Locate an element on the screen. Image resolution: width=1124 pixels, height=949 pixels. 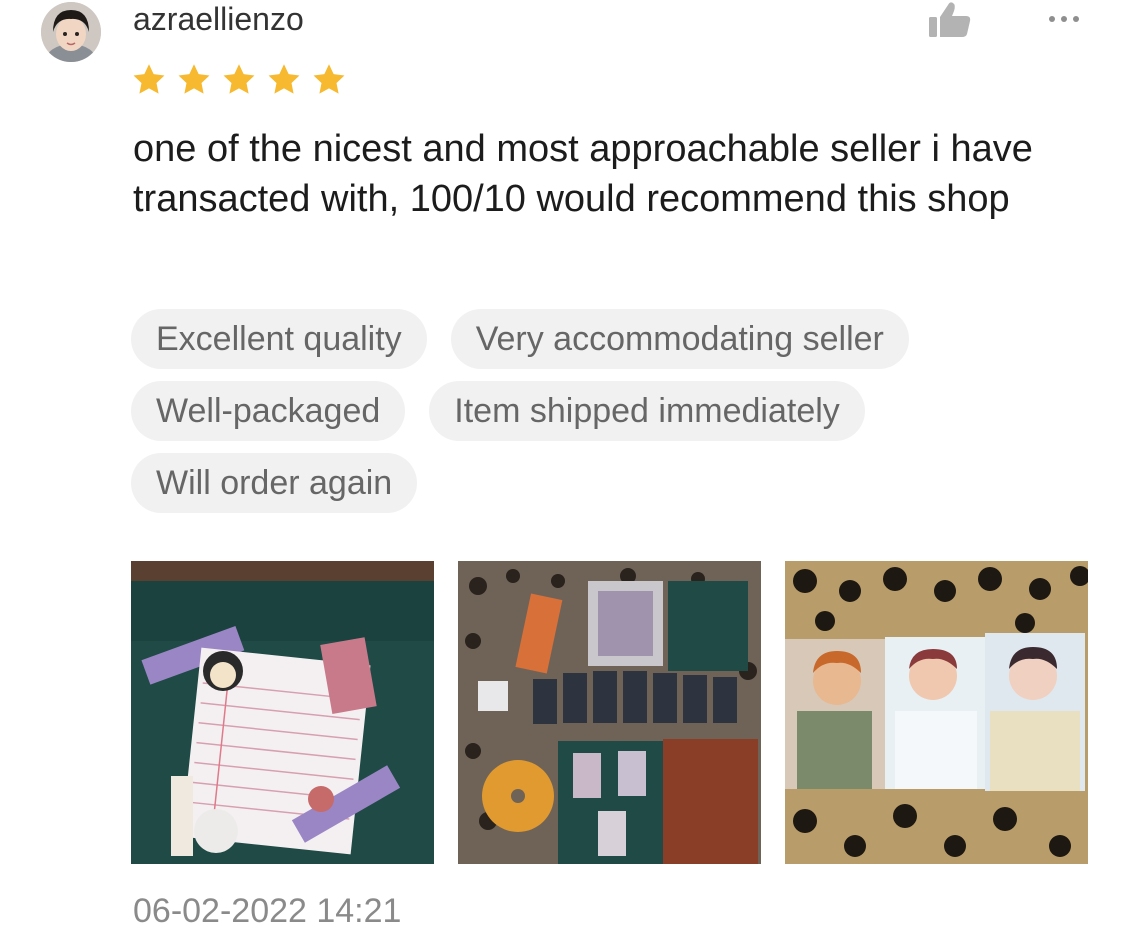
tag-chip: Will order again is located at coordinates (274, 483).